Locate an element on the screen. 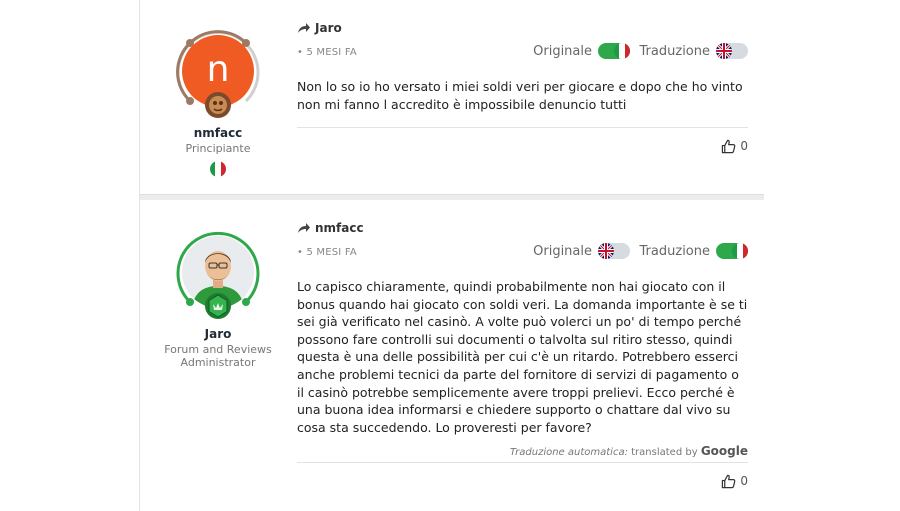 This screenshot has width=900, height=511. rank-badge-icon is located at coordinates (218, 105).